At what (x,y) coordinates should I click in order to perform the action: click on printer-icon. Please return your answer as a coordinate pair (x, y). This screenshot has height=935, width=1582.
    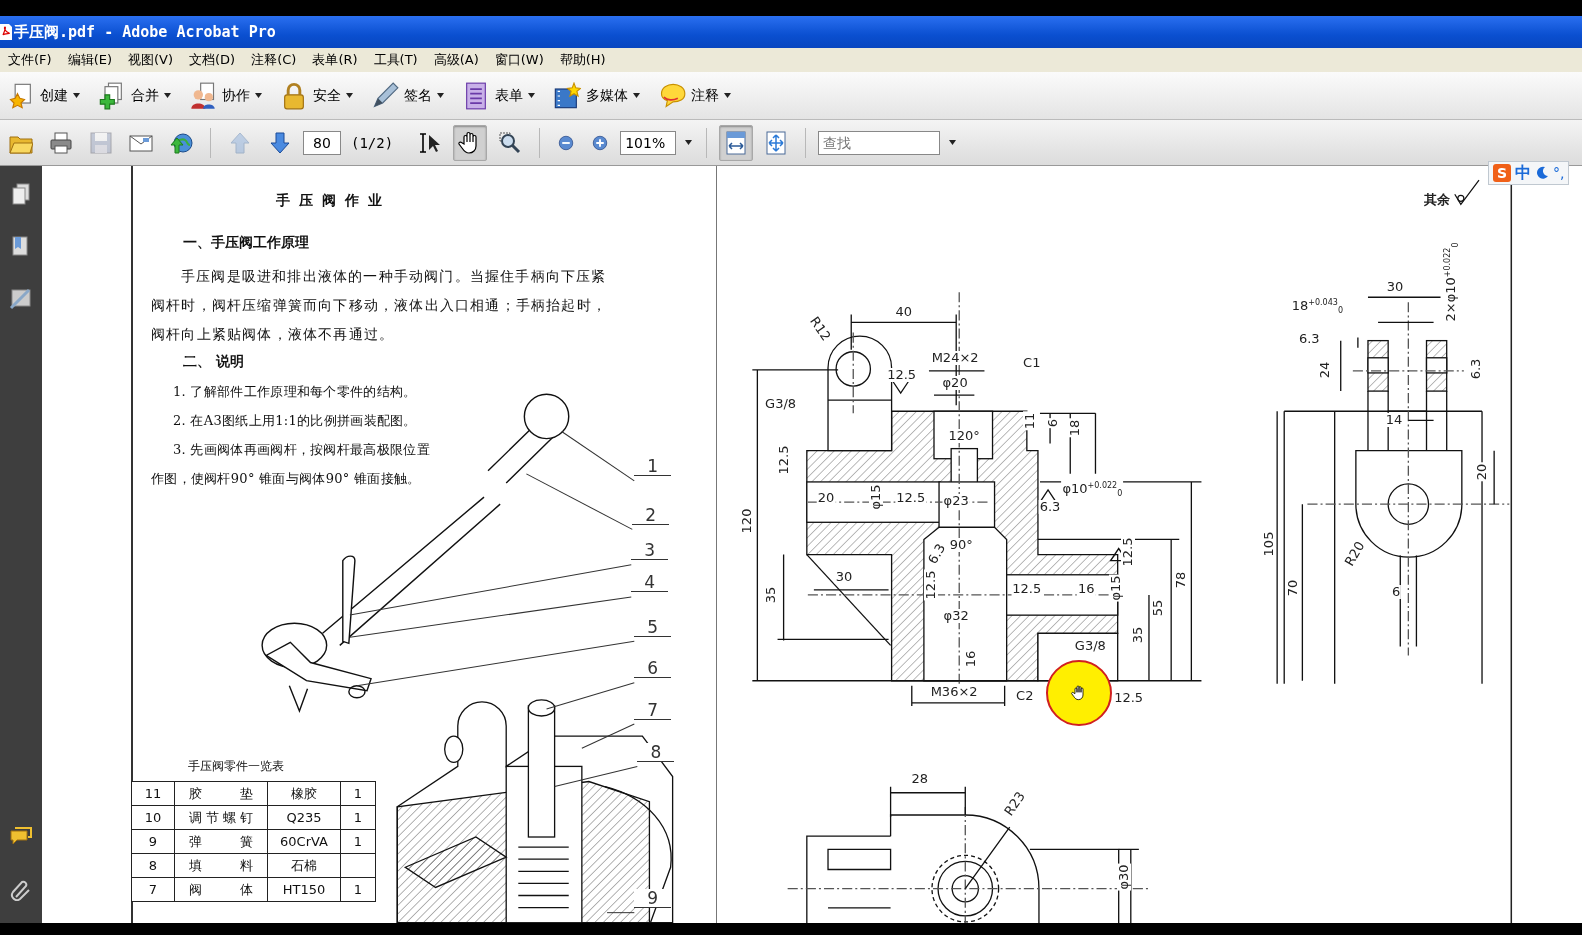
    Looking at the image, I should click on (61, 142).